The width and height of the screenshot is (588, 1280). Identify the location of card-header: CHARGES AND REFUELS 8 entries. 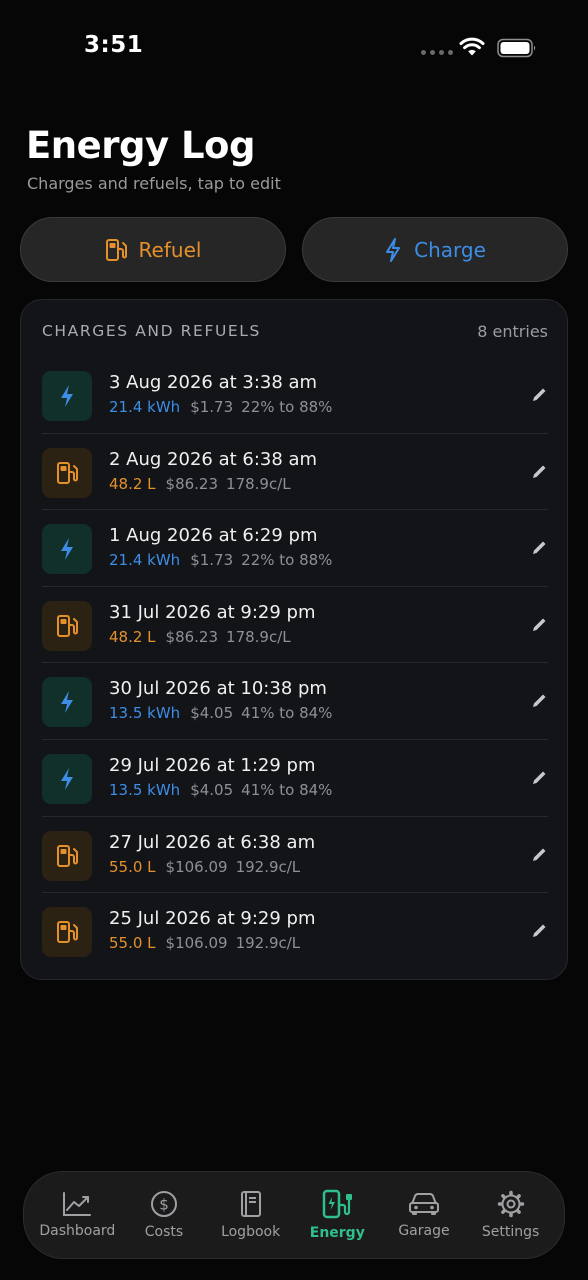
(295, 331).